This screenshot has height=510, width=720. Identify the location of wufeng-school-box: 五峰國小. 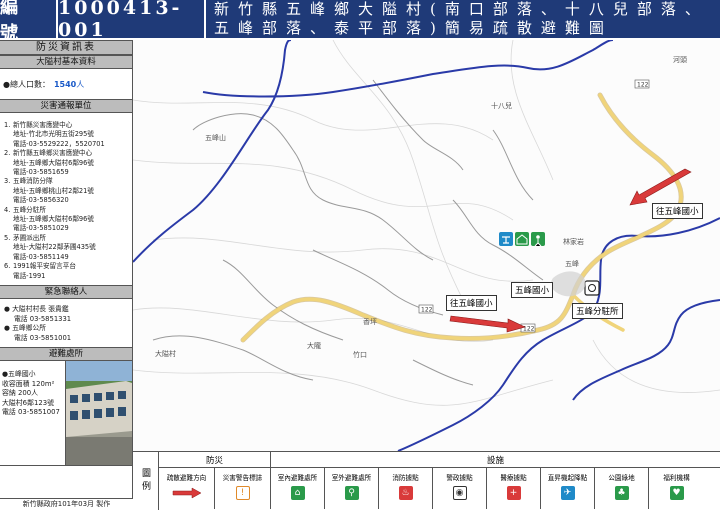
(532, 290).